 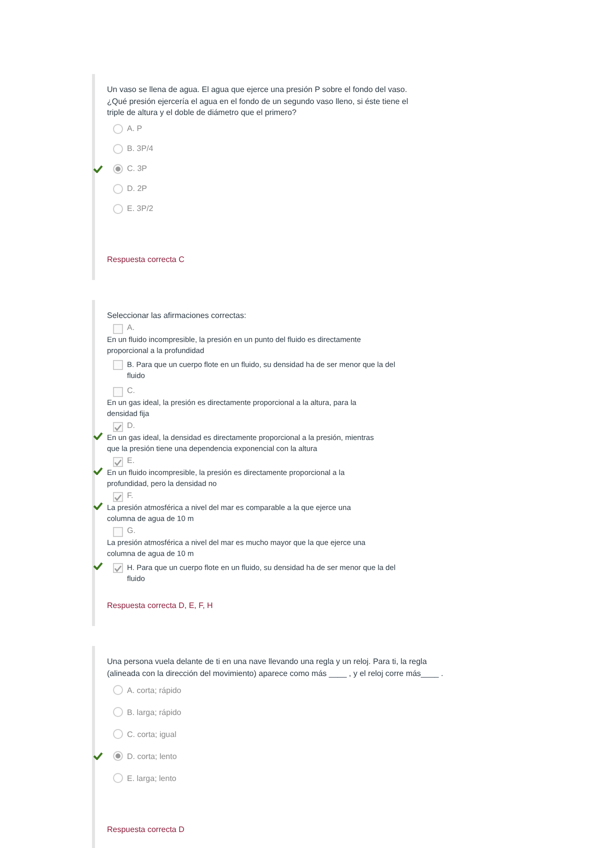 What do you see at coordinates (137, 188) in the screenshot?
I see `option-label: D. 2P` at bounding box center [137, 188].